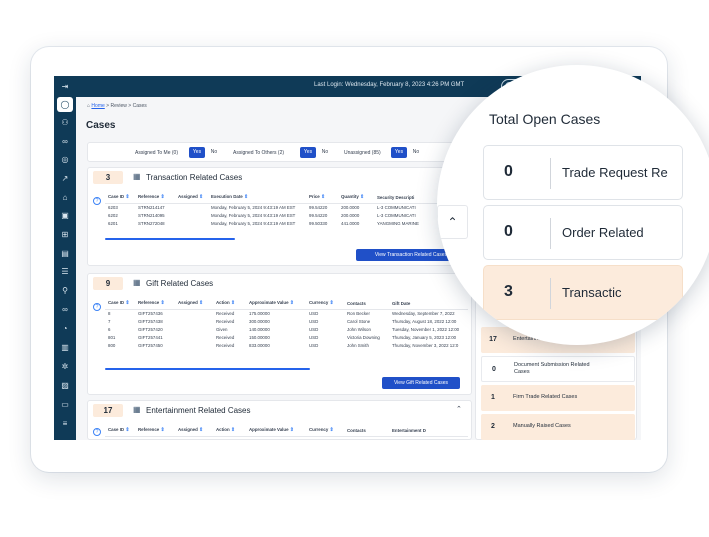 Image resolution: width=709 pixels, height=537 pixels. Describe the element at coordinates (325, 152) in the screenshot. I see `assigned-to-others-no: No` at that location.